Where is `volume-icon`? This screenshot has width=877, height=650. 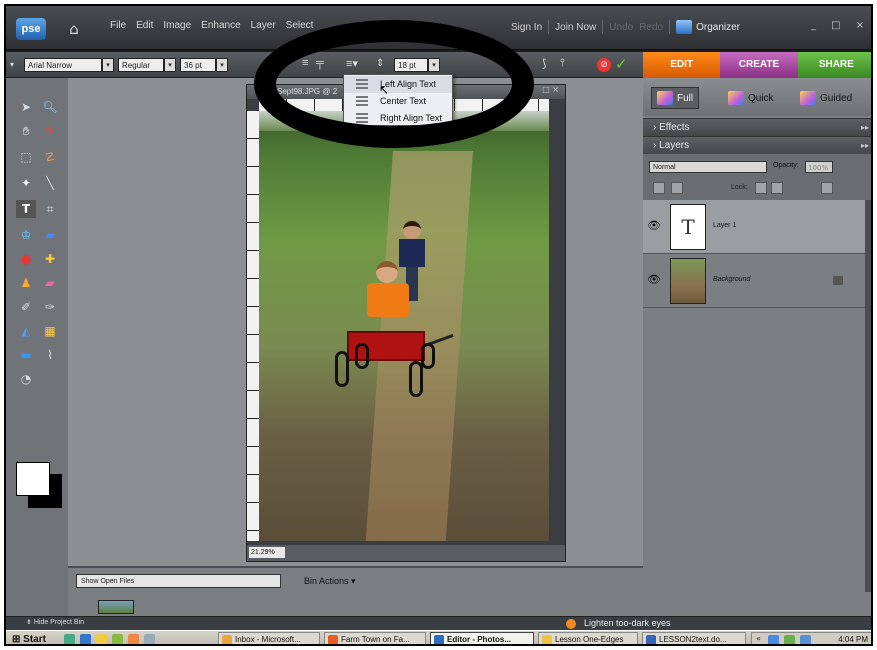
volume-icon is located at coordinates (805, 639).